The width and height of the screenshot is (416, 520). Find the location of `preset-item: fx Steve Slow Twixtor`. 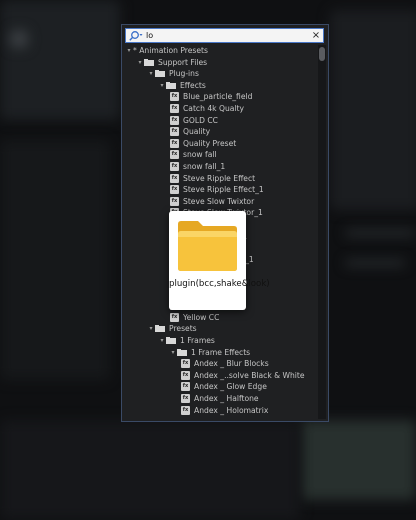

preset-item: fx Steve Slow Twixtor is located at coordinates (212, 201).